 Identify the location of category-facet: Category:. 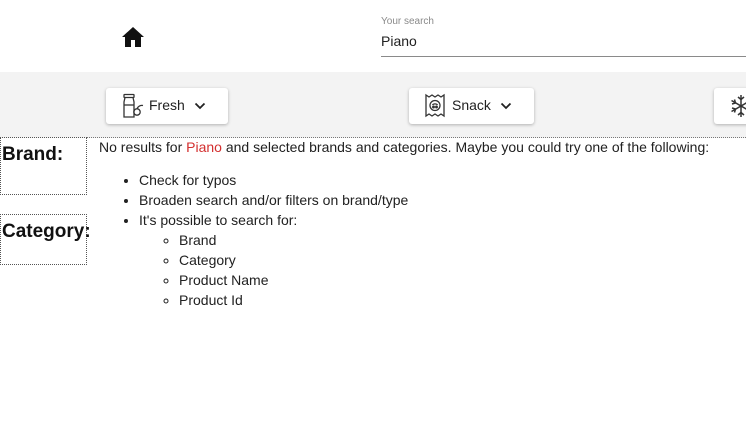
(45, 239).